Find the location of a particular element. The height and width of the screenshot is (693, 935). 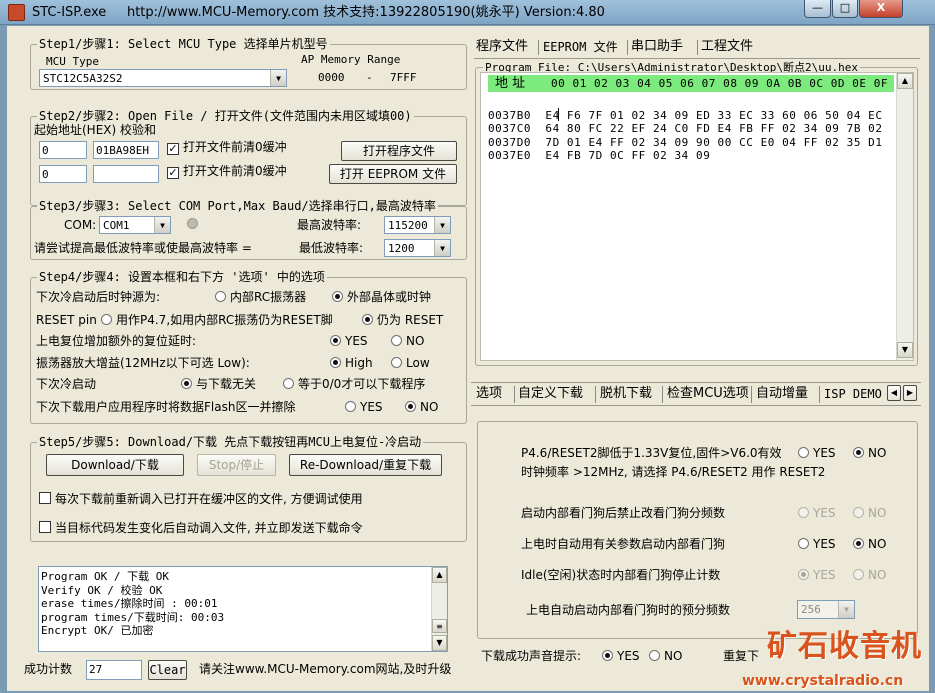

hex-row-bytes: E4 FB 7D 0C FF 02 34 09 is located at coordinates (628, 155).